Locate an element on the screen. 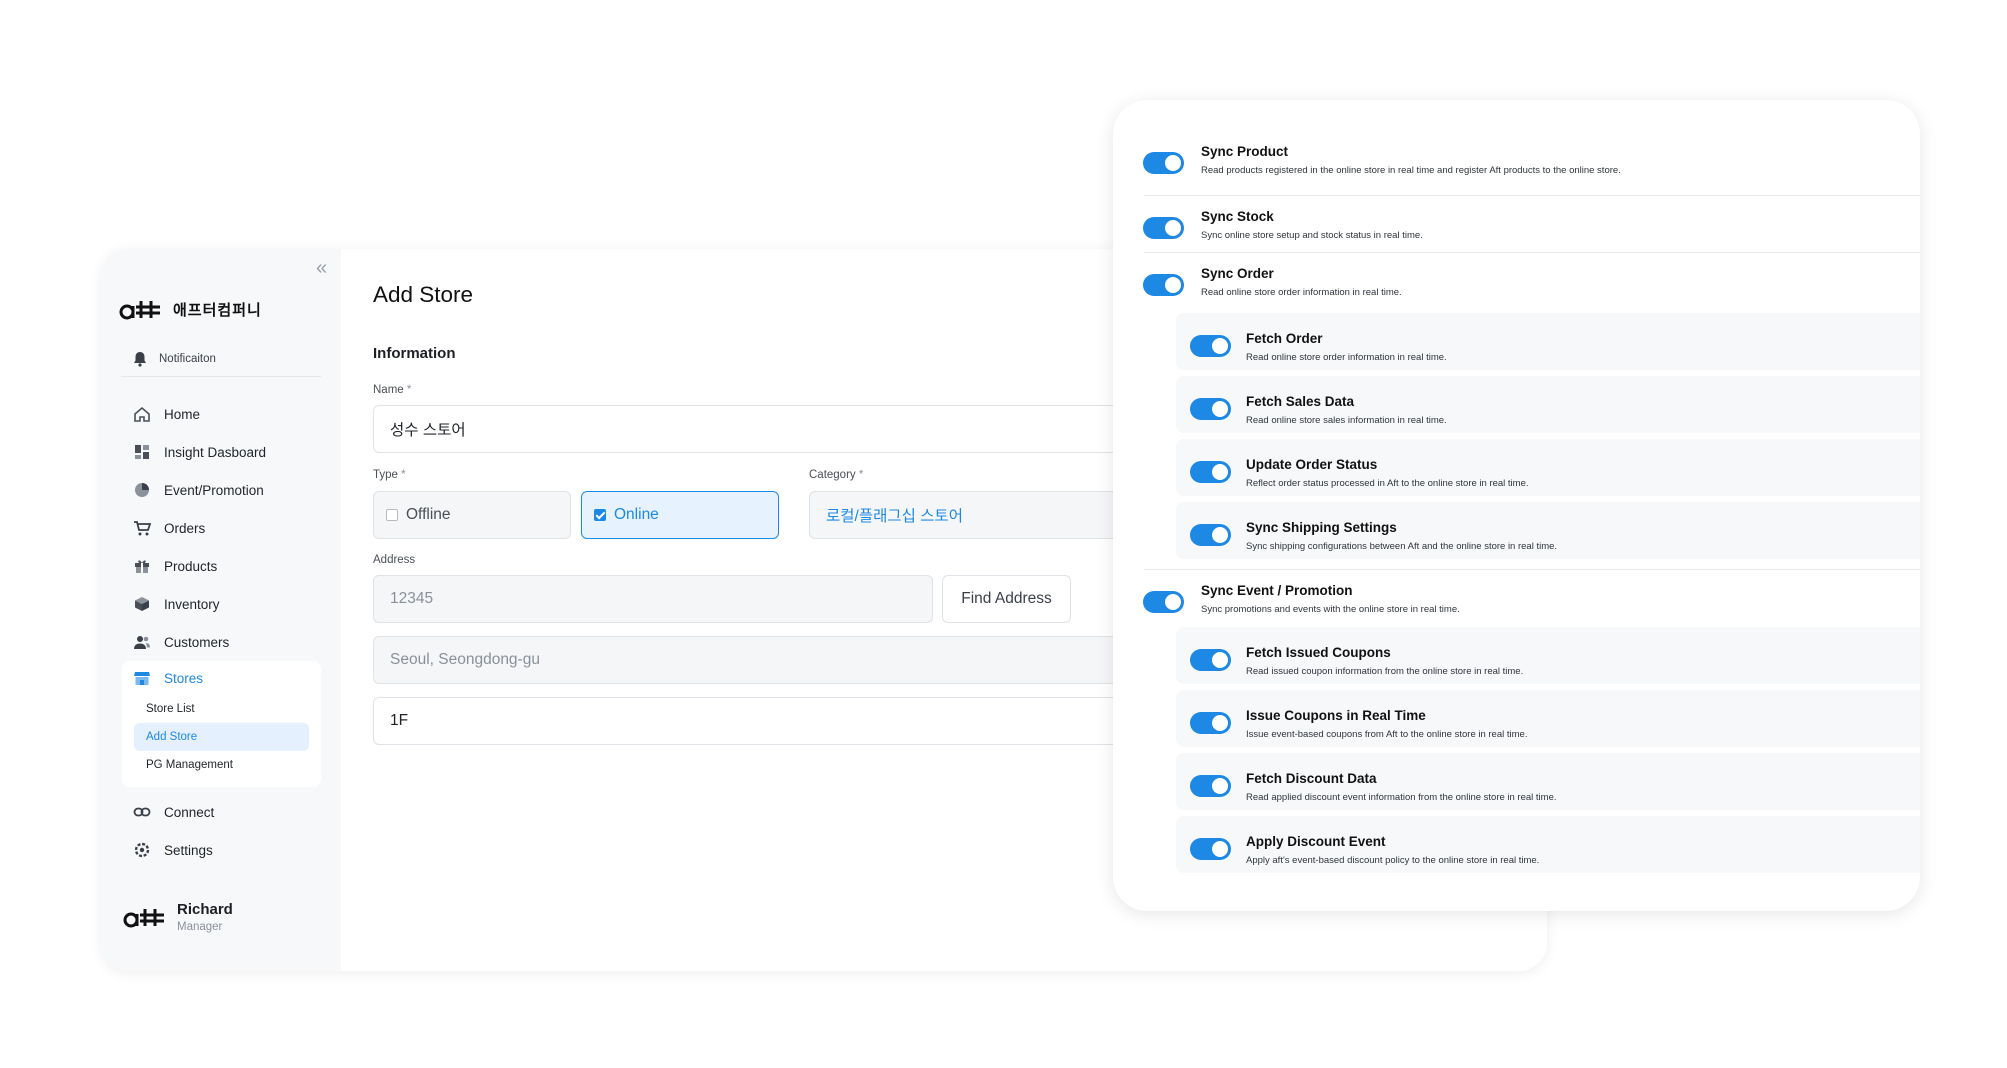  find-address-button: Find Address is located at coordinates (1006, 599).